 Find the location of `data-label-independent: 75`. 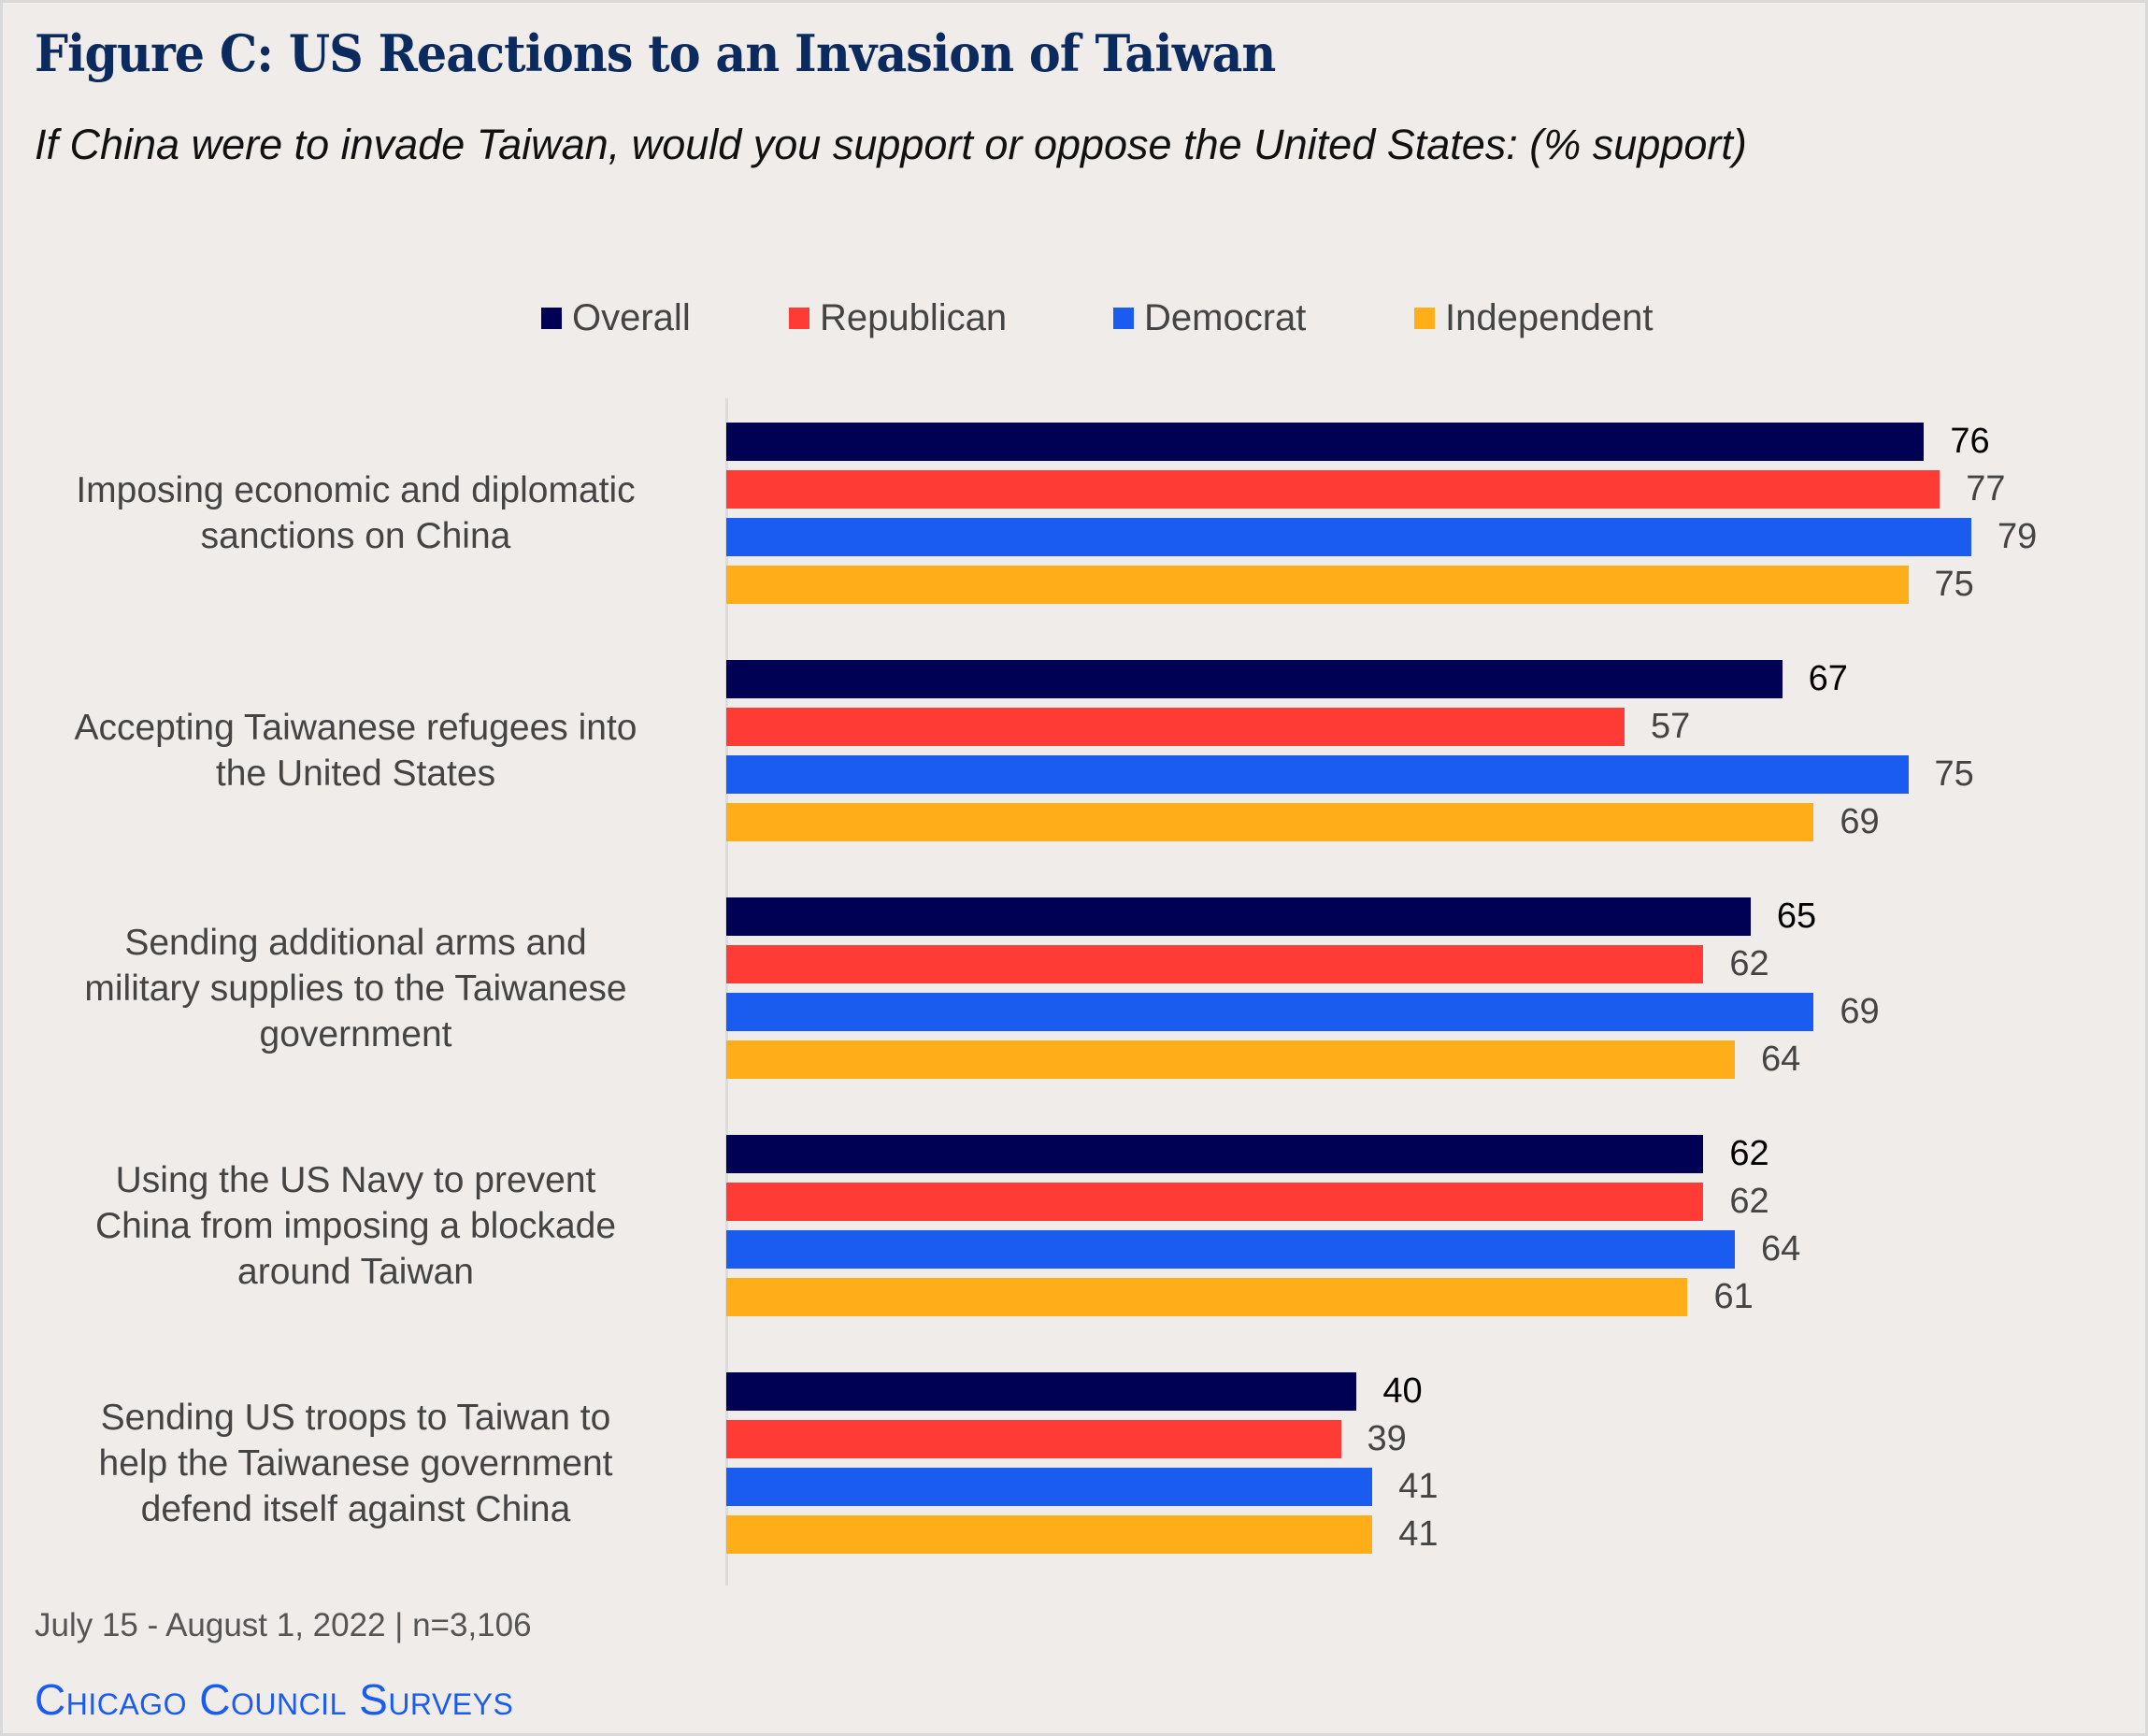

data-label-independent: 75 is located at coordinates (1954, 585).